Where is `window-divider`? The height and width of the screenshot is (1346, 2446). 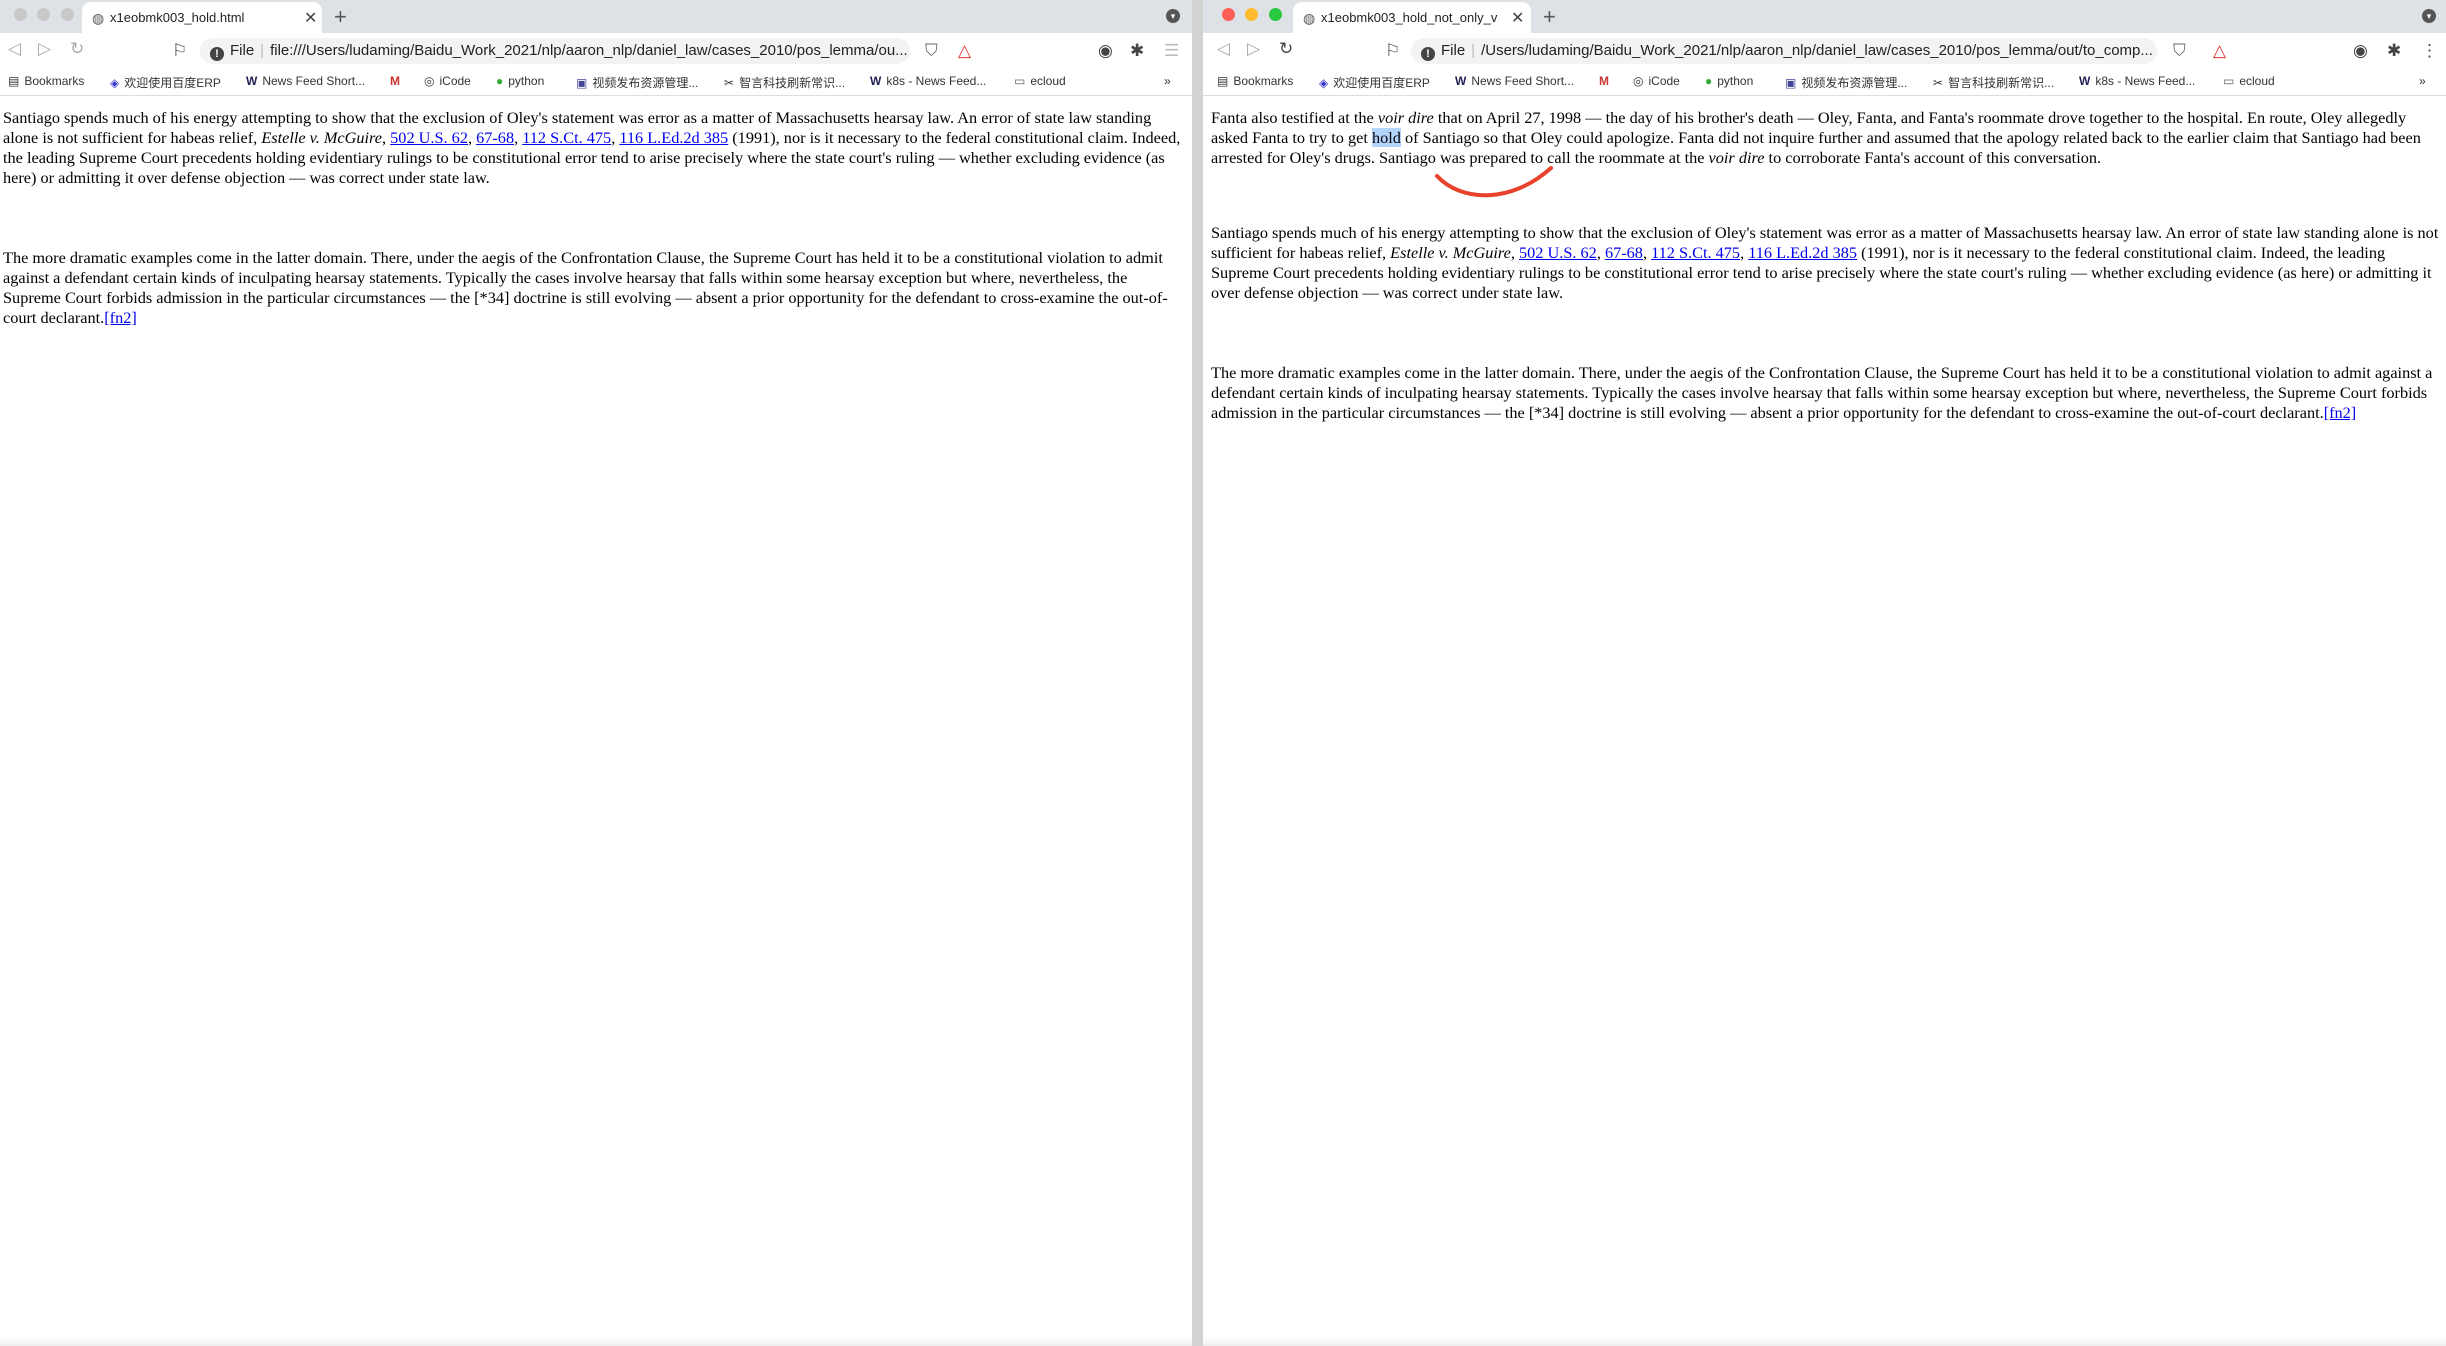
window-divider is located at coordinates (1197, 673).